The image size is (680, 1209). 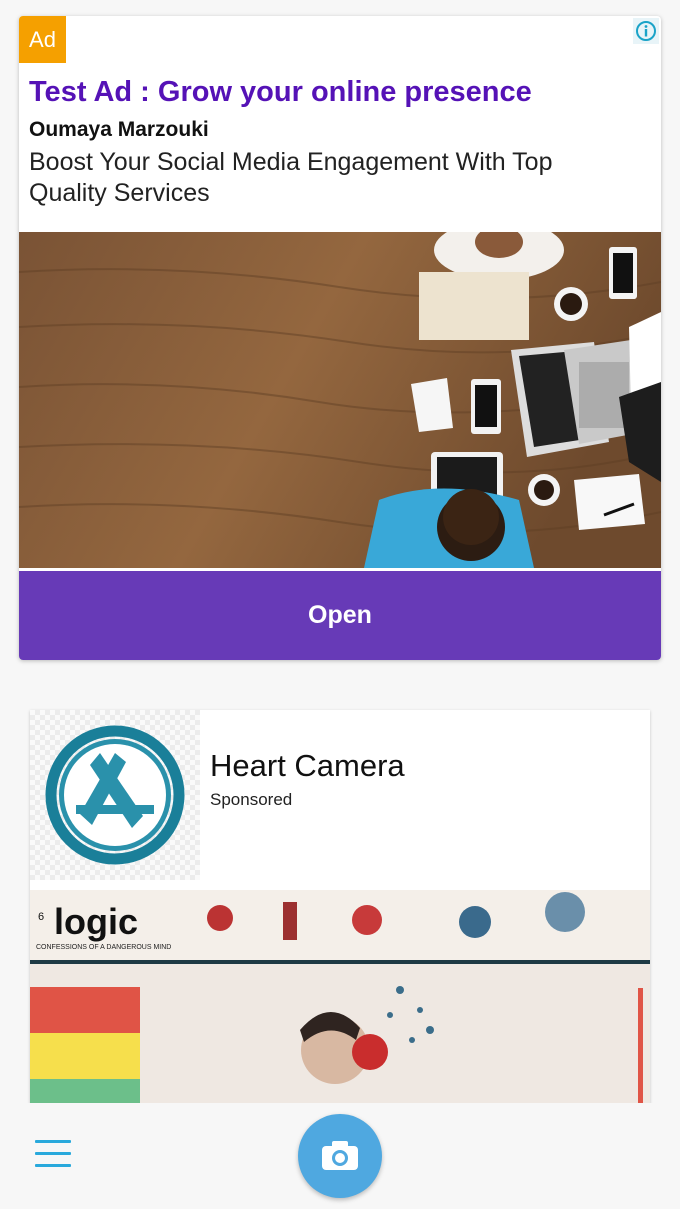 I want to click on album-side-number: 6, so click(x=41, y=917).